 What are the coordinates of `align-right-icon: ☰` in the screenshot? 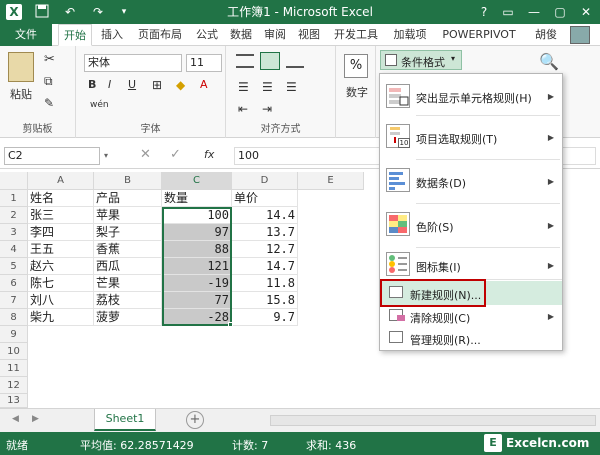 It's located at (291, 87).